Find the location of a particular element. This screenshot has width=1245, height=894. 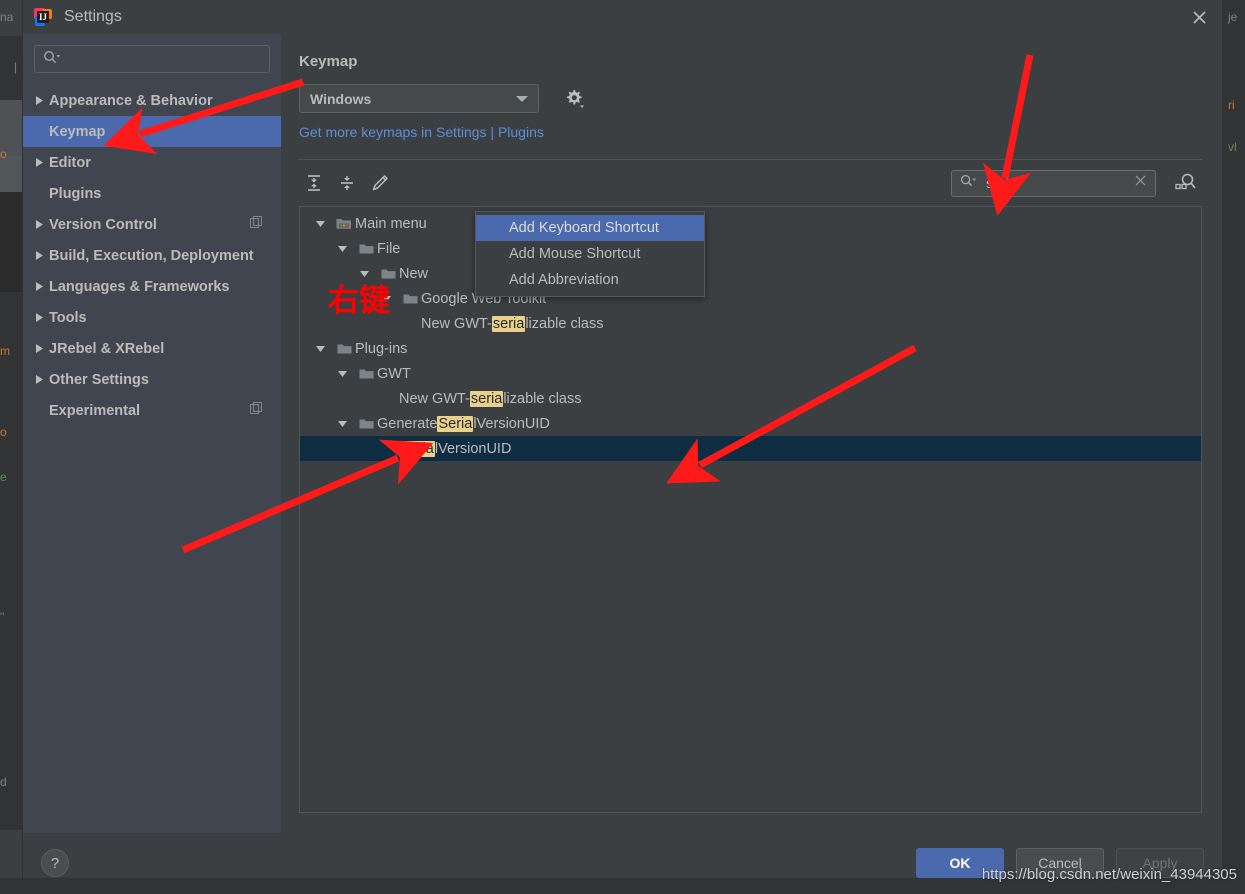

sidebar-item-label: Editor is located at coordinates (70, 162).